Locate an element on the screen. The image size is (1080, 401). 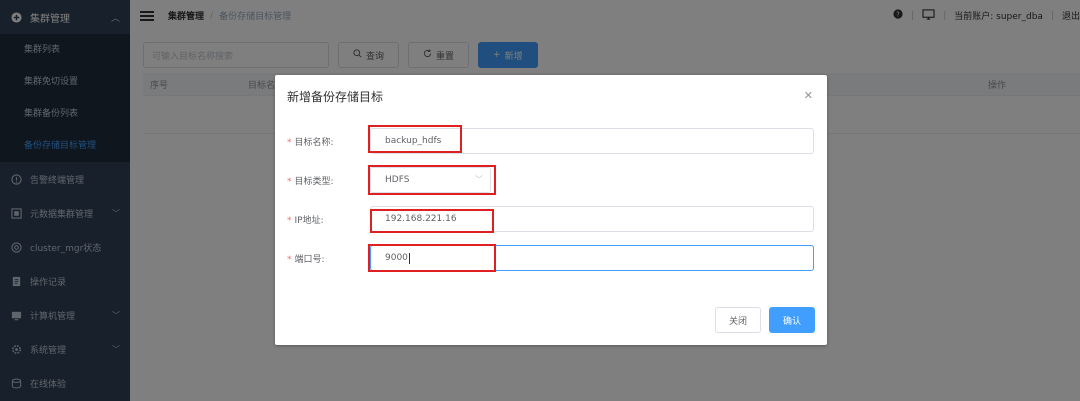
highlight-box-port is located at coordinates (432, 258).